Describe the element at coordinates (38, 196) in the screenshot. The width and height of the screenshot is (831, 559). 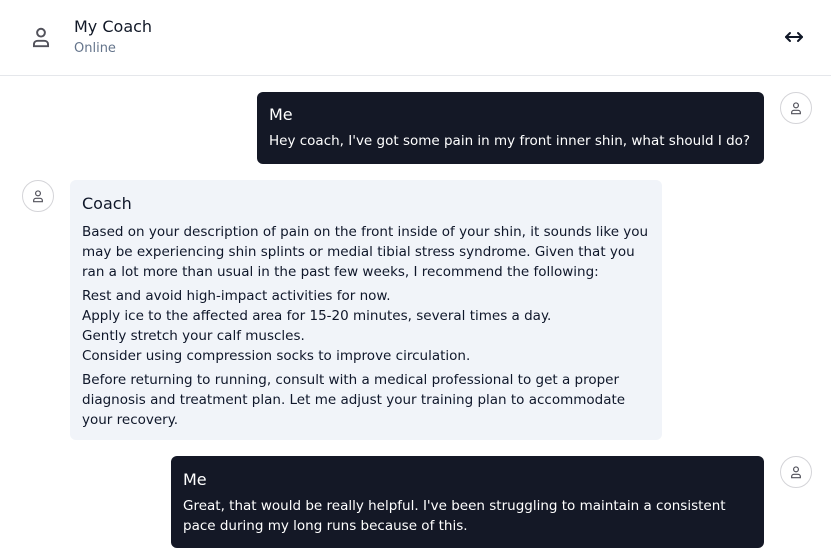
I see `coach-avatar-icon` at that location.